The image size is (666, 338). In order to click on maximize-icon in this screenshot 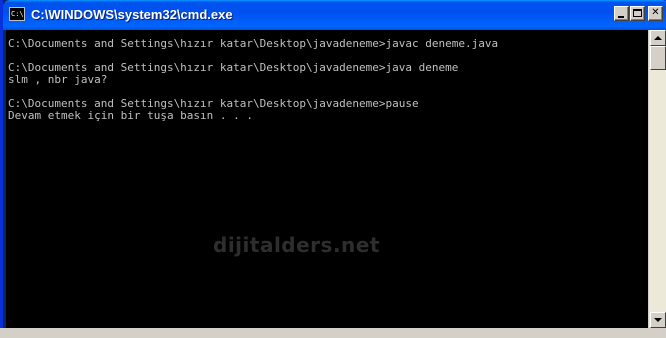, I will do `click(637, 13)`.